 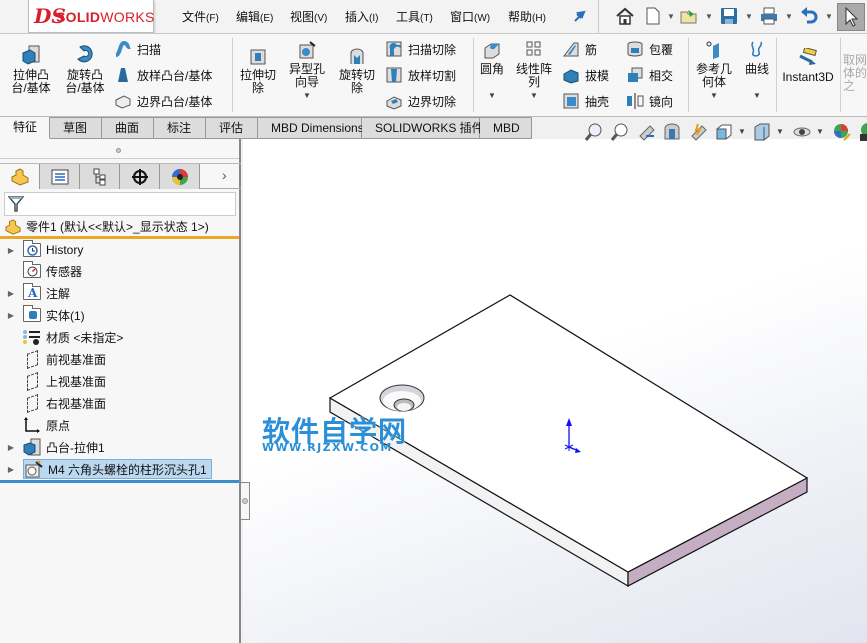 I want to click on collapse-handle-icon, so click(x=245, y=501).